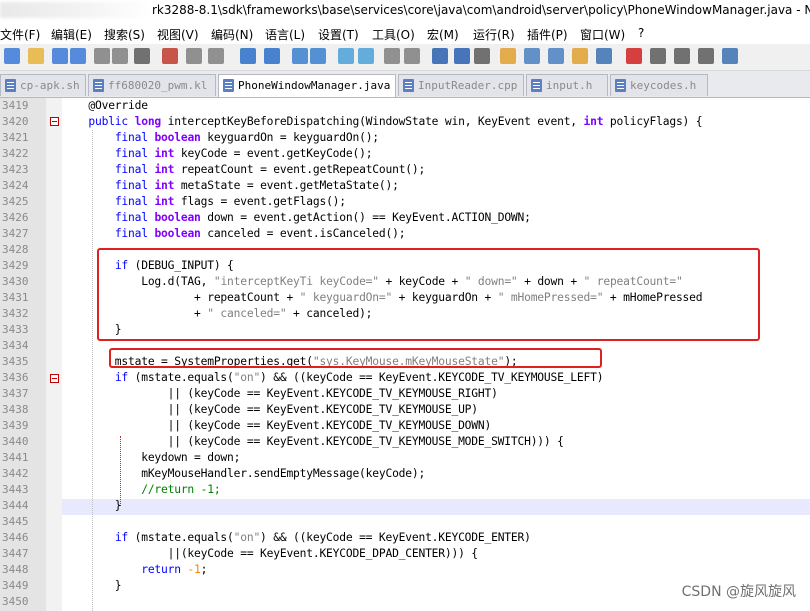 The image size is (810, 611). What do you see at coordinates (405, 202) in the screenshot?
I see `code-line: 3425 final int flags = event.getFlags();` at bounding box center [405, 202].